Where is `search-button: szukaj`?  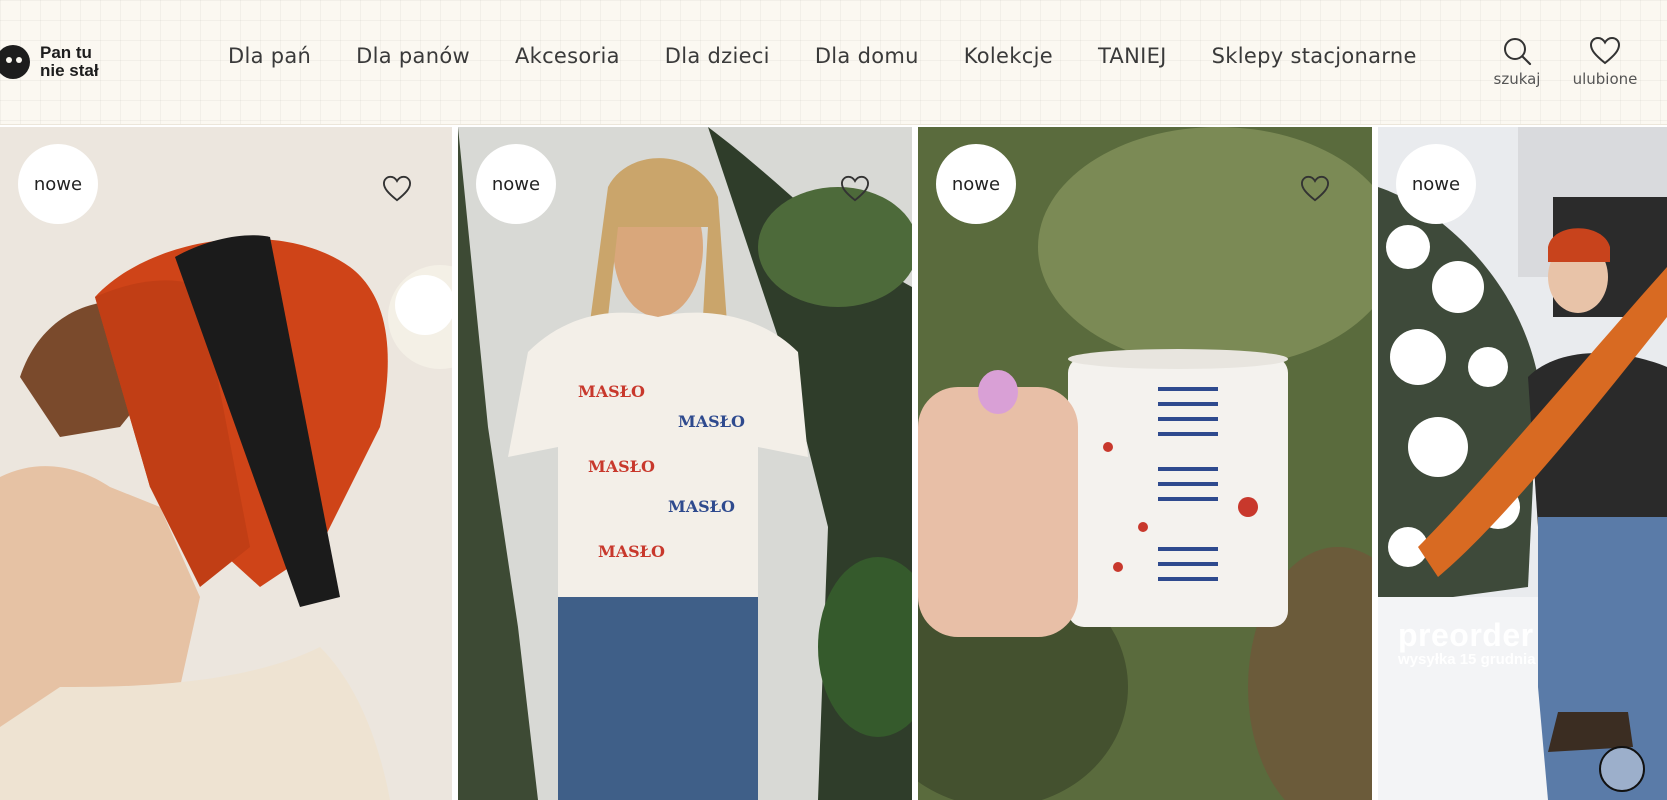
search-button: szukaj is located at coordinates (1517, 62).